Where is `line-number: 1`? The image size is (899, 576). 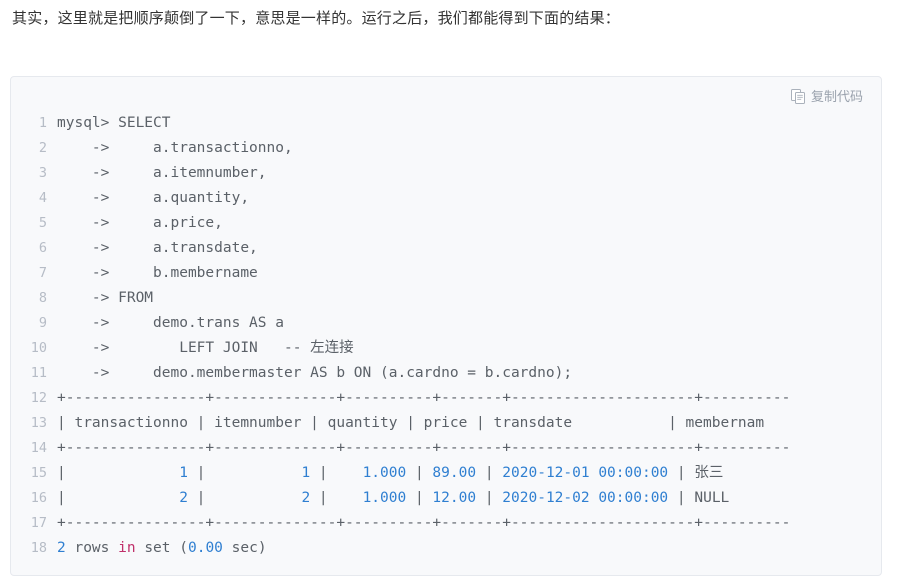
line-number: 1 is located at coordinates (42, 123).